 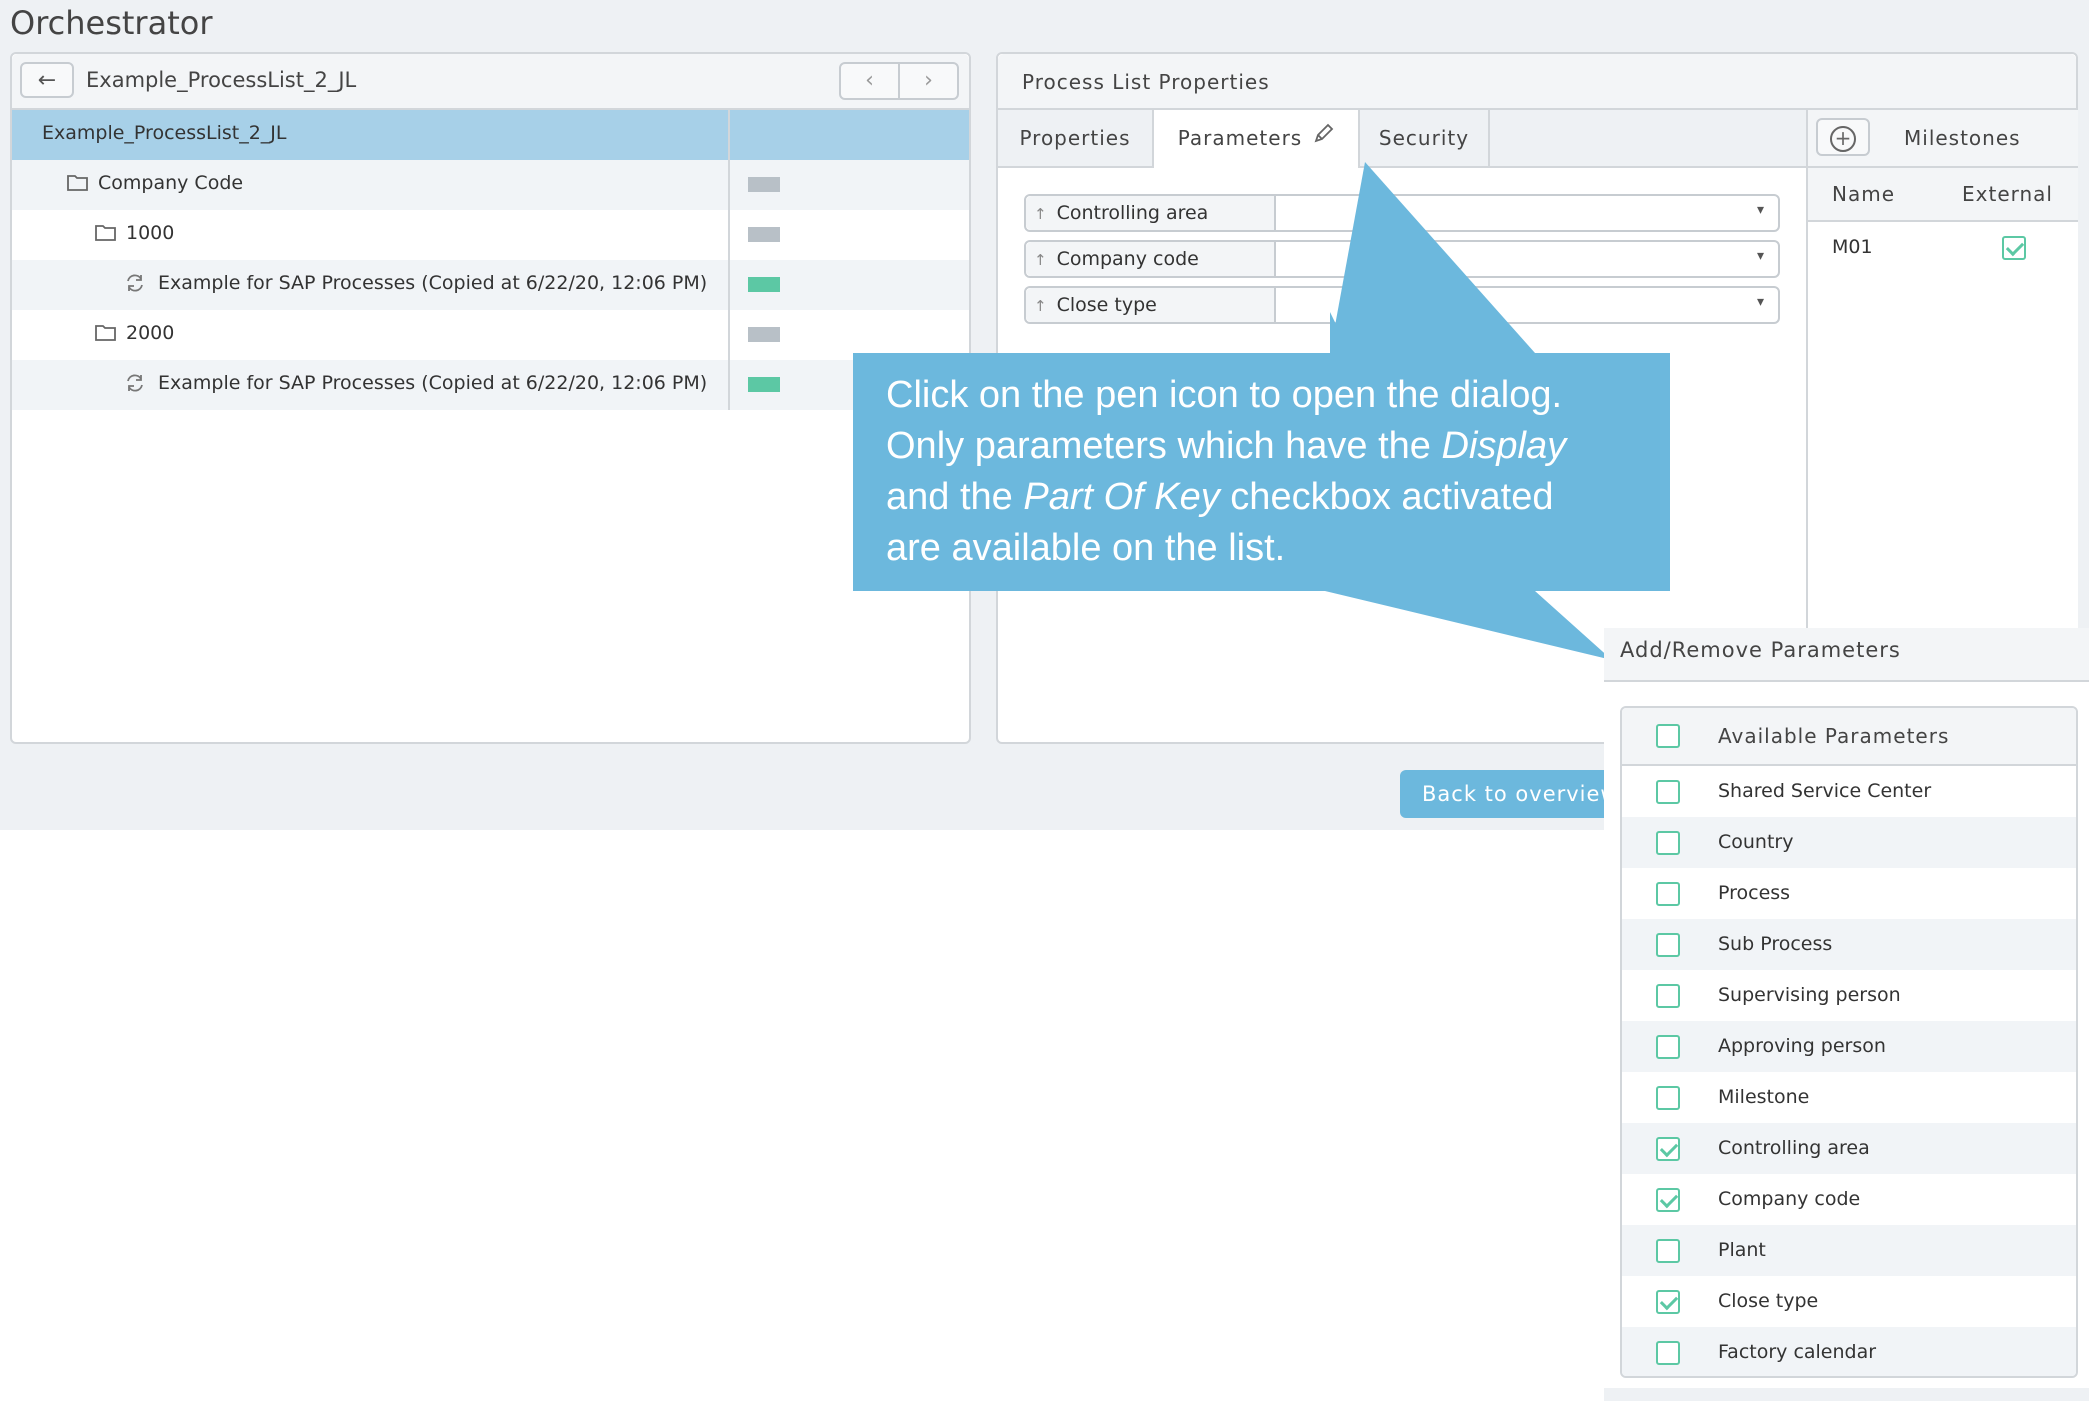 What do you see at coordinates (1962, 138) in the screenshot?
I see `milestones-title: Milestones` at bounding box center [1962, 138].